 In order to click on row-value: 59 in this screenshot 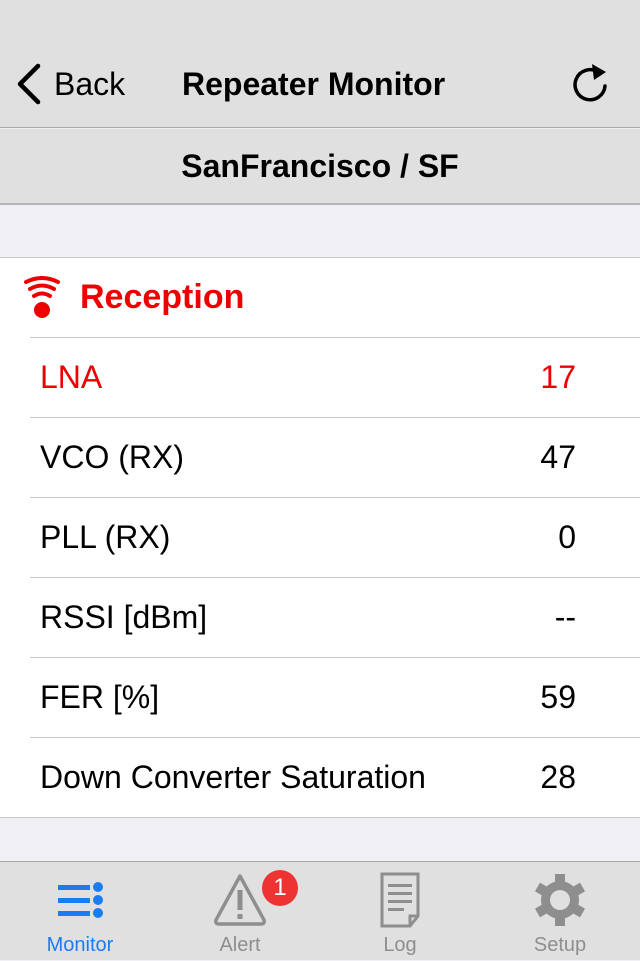, I will do `click(558, 697)`.